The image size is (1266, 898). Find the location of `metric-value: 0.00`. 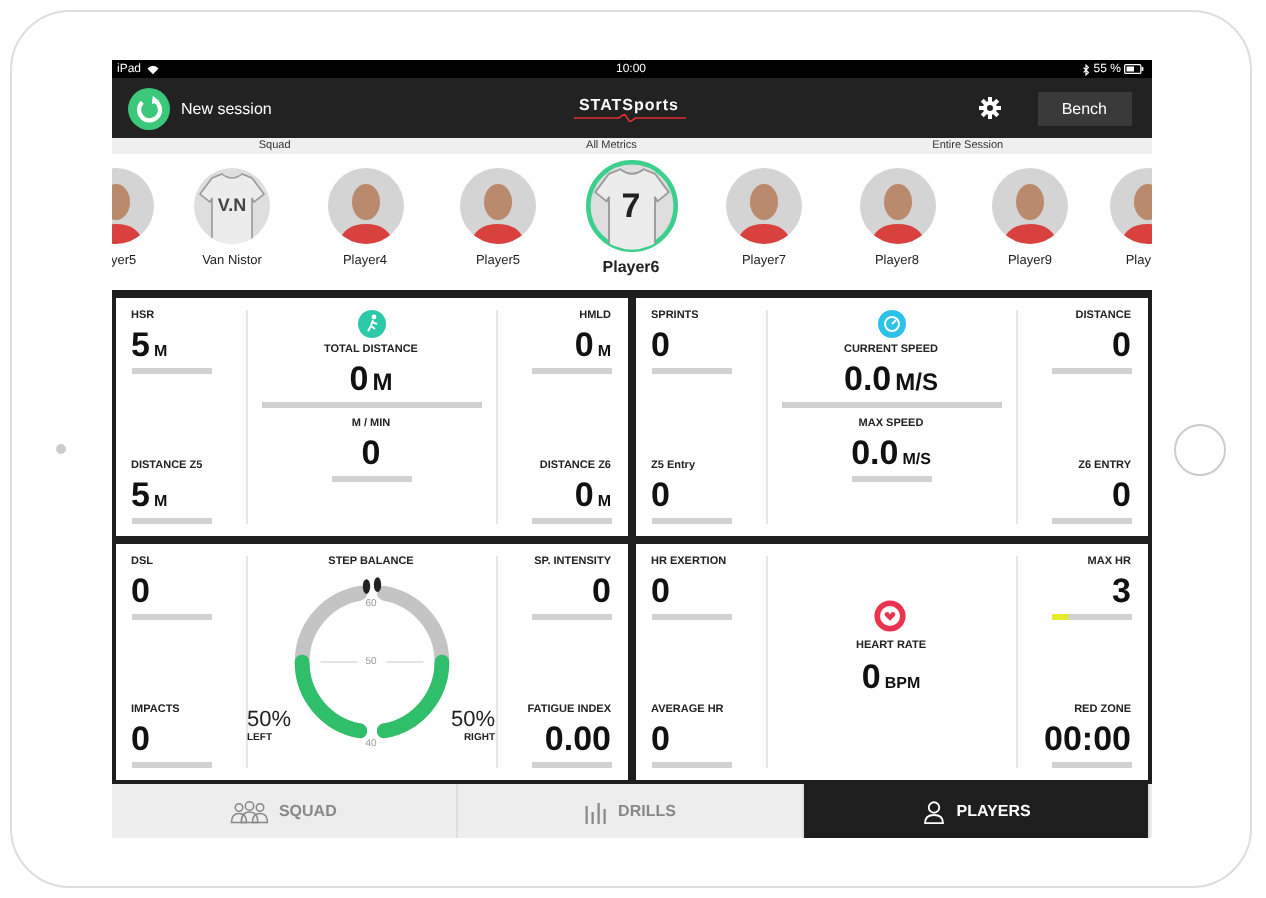

metric-value: 0.00 is located at coordinates (577, 739).